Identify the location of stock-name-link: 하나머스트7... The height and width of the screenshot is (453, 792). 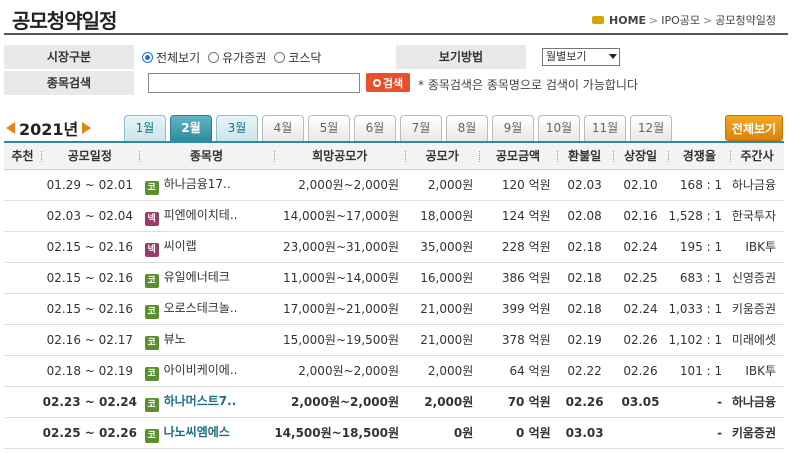
(200, 401).